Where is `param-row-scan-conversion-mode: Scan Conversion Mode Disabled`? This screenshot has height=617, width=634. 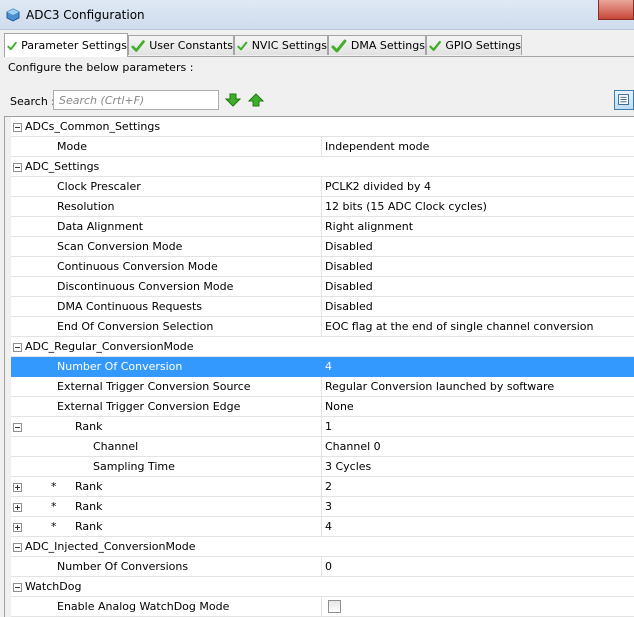
param-row-scan-conversion-mode: Scan Conversion Mode Disabled is located at coordinates (319, 247).